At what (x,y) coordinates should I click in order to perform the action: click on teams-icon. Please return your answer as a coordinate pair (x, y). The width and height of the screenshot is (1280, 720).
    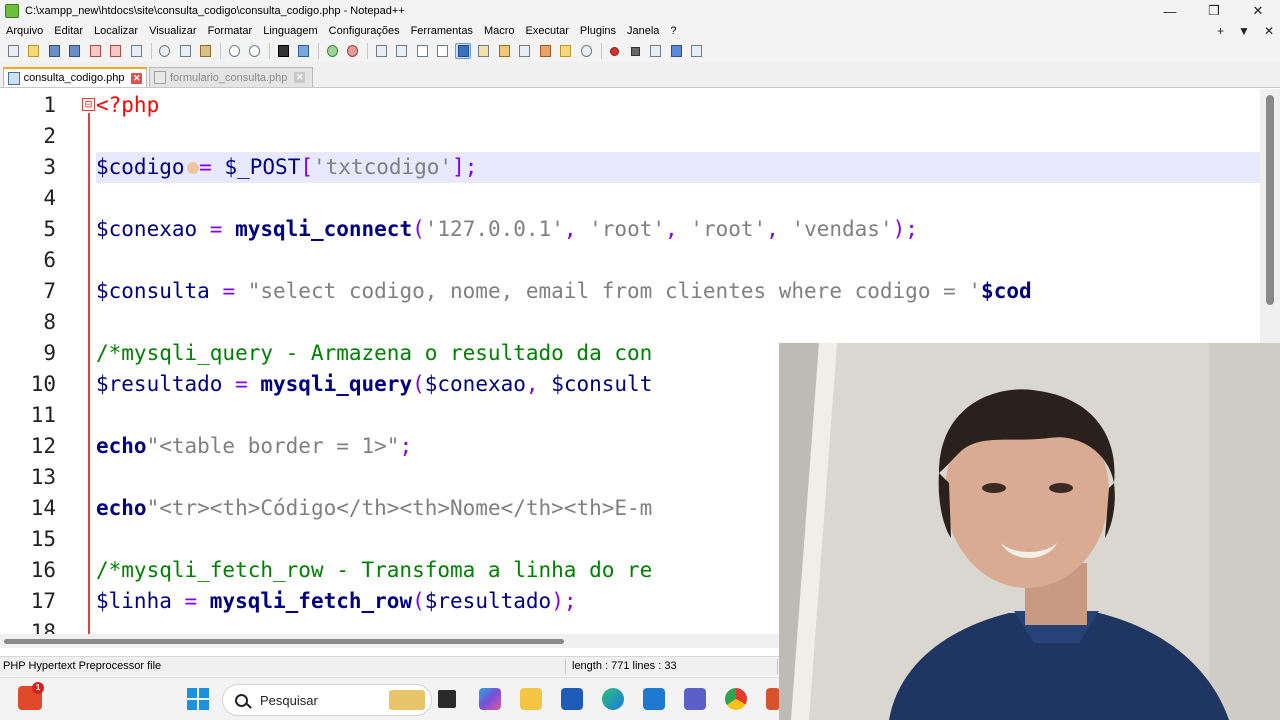
    Looking at the image, I should click on (695, 699).